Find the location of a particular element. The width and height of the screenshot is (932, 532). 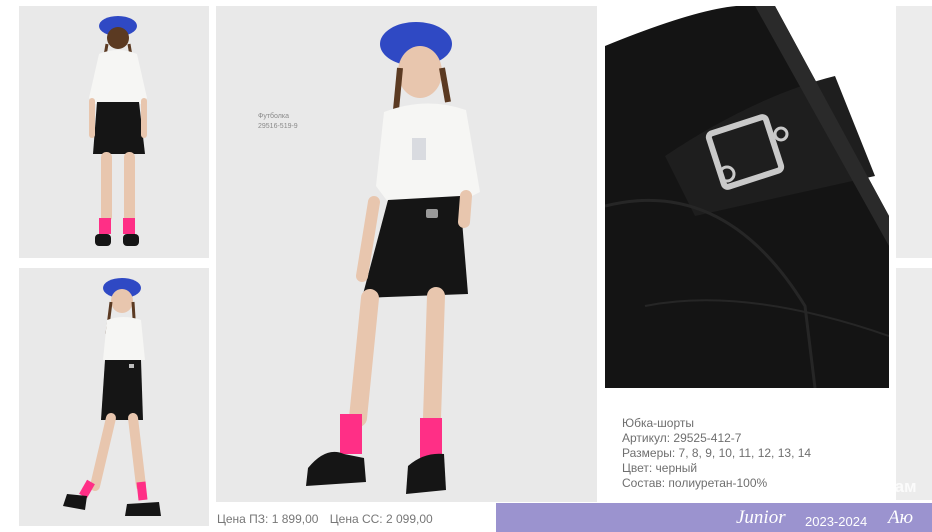

partner-price: Цена ПЗ: 1 899,00 is located at coordinates (268, 519).